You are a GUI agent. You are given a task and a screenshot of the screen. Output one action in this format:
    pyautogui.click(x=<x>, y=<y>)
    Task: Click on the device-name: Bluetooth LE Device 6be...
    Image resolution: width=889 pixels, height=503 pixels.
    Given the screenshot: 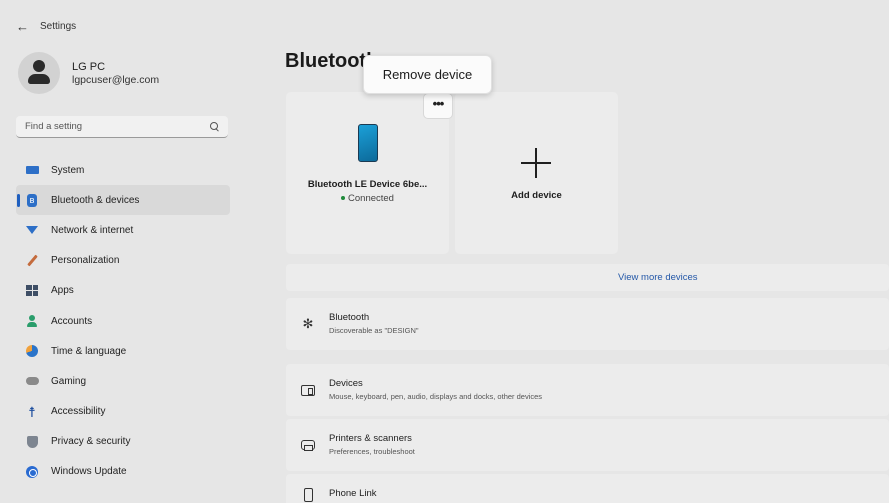 What is the action you would take?
    pyautogui.click(x=367, y=184)
    